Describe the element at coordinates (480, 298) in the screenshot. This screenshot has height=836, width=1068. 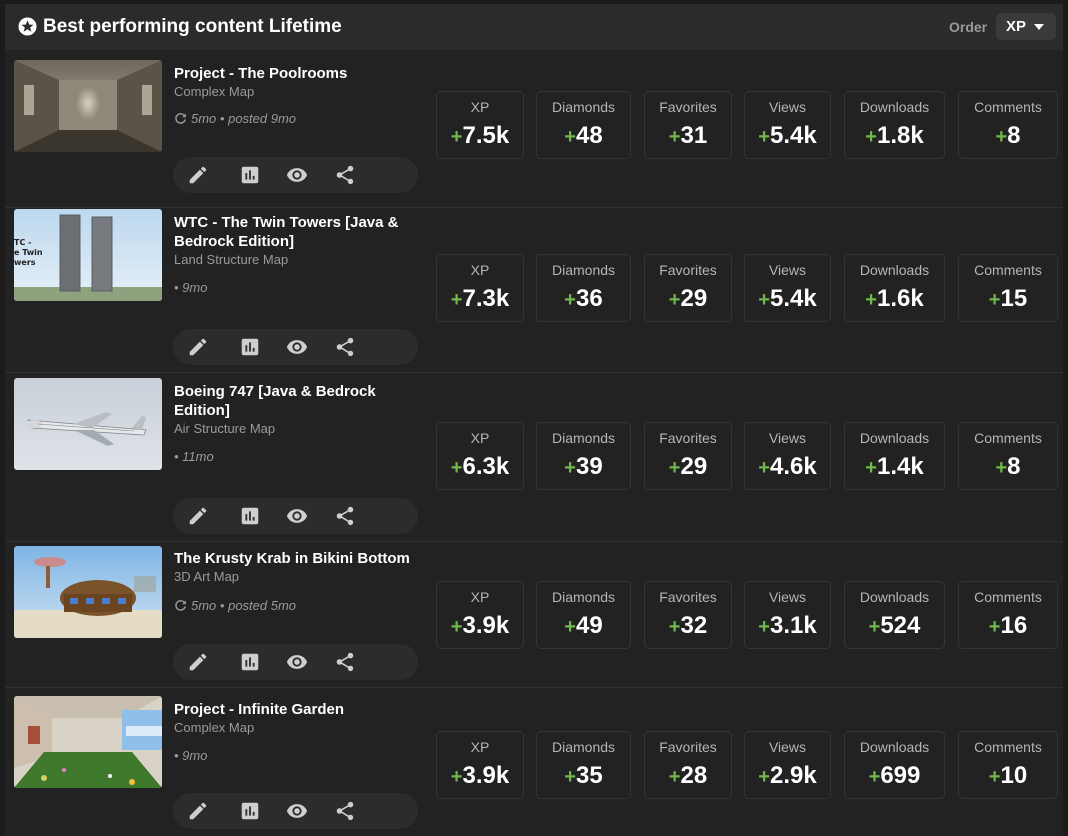
I see `stat-value: +7.3k` at that location.